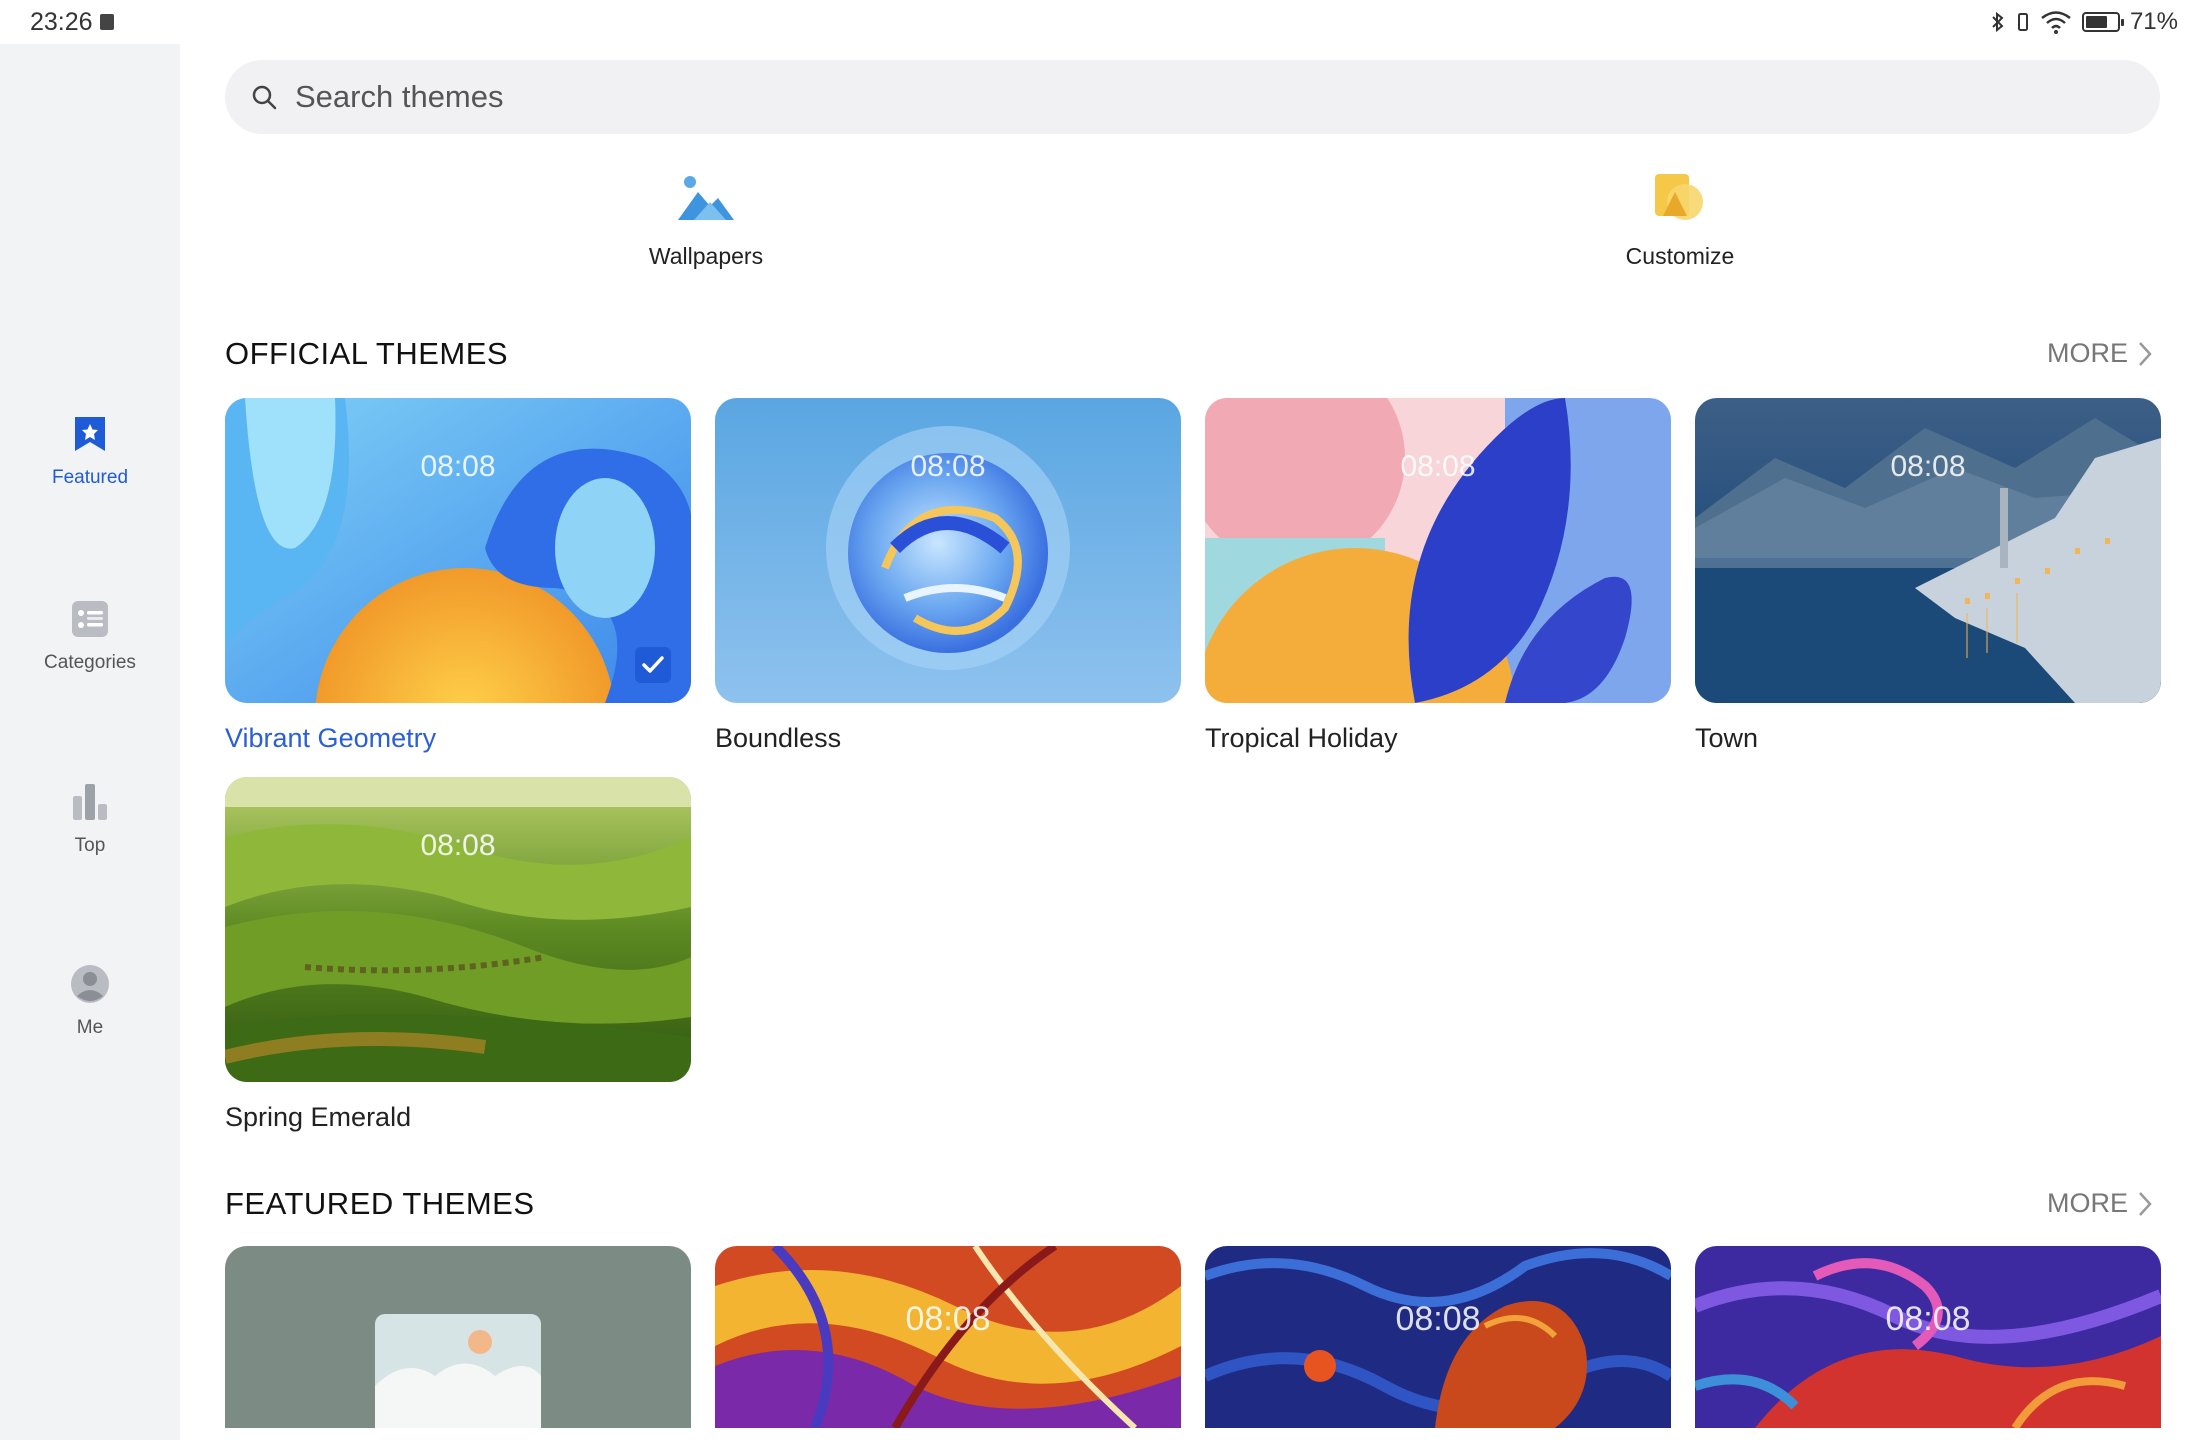  I want to click on bluetooth-icon, so click(1998, 22).